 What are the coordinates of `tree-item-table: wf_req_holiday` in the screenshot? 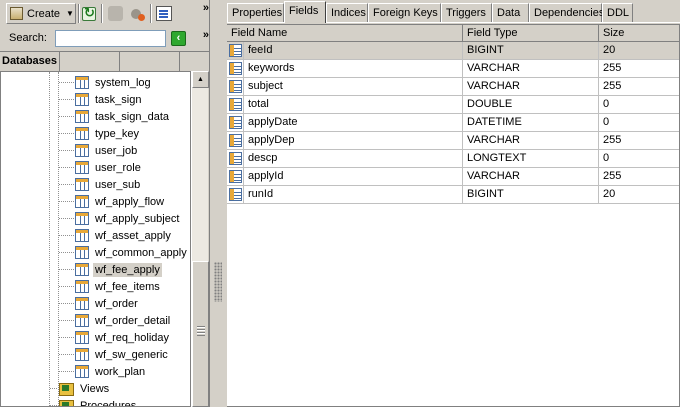 It's located at (115, 337).